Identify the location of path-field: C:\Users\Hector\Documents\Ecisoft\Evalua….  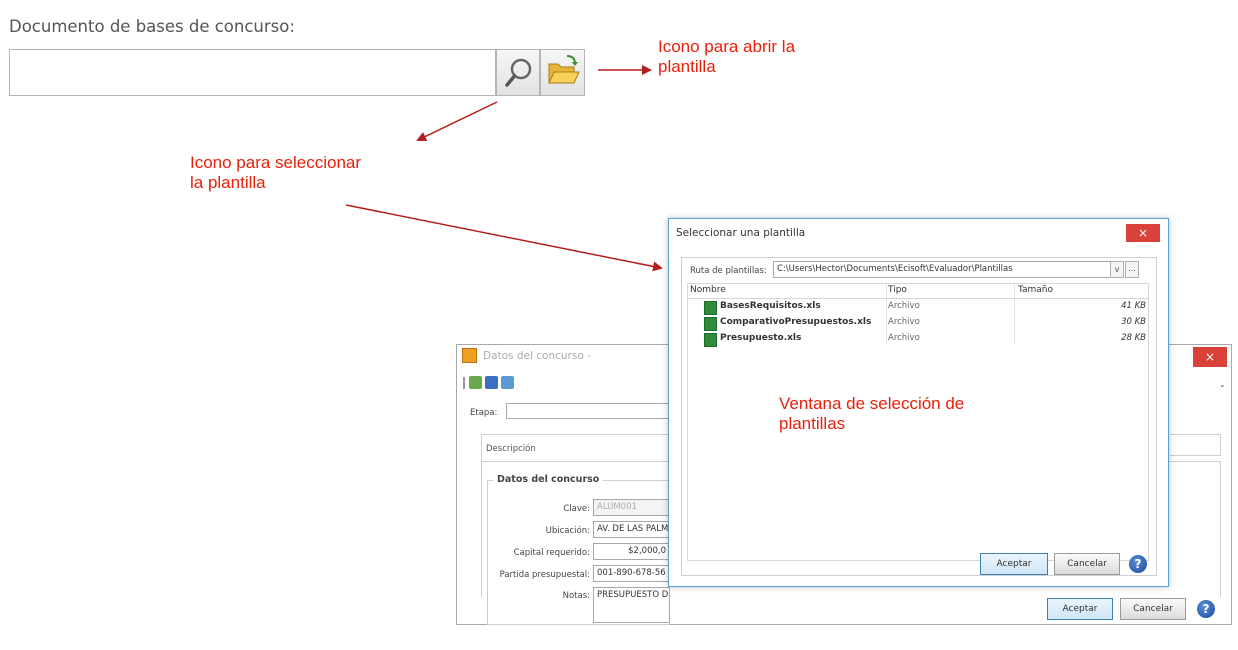
(942, 269).